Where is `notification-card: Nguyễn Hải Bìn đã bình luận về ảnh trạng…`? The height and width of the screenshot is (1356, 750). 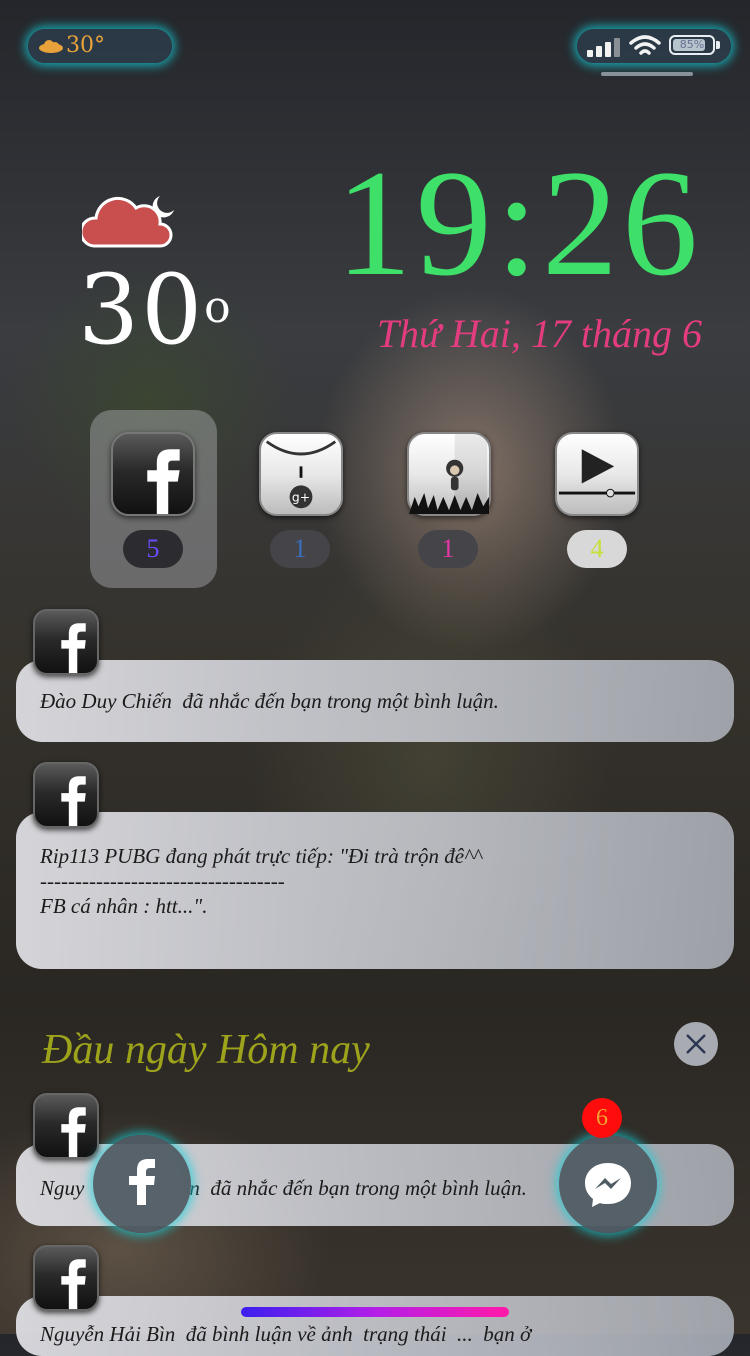
notification-card: Nguyễn Hải Bìn đã bình luận về ảnh trạng… is located at coordinates (375, 1326).